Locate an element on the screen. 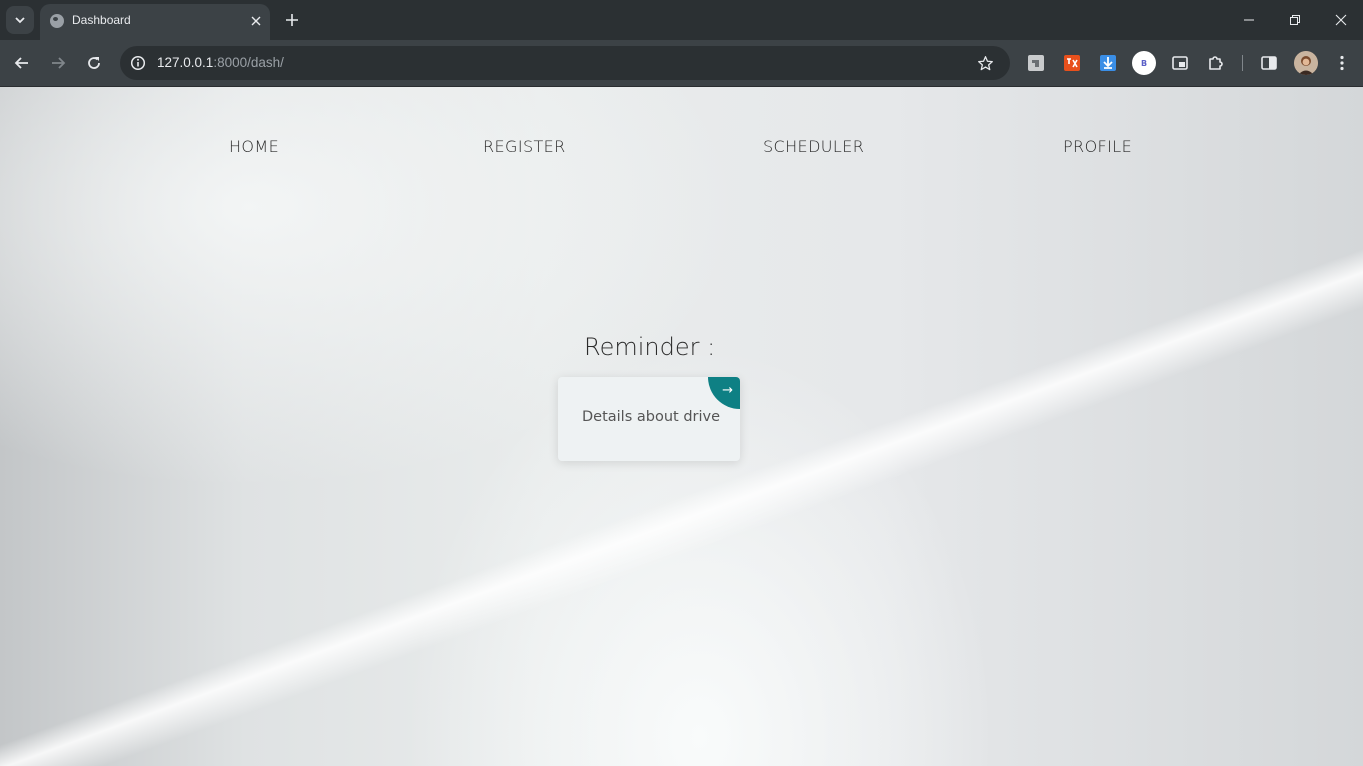 This screenshot has height=766, width=1363. tab-close-button is located at coordinates (256, 21).